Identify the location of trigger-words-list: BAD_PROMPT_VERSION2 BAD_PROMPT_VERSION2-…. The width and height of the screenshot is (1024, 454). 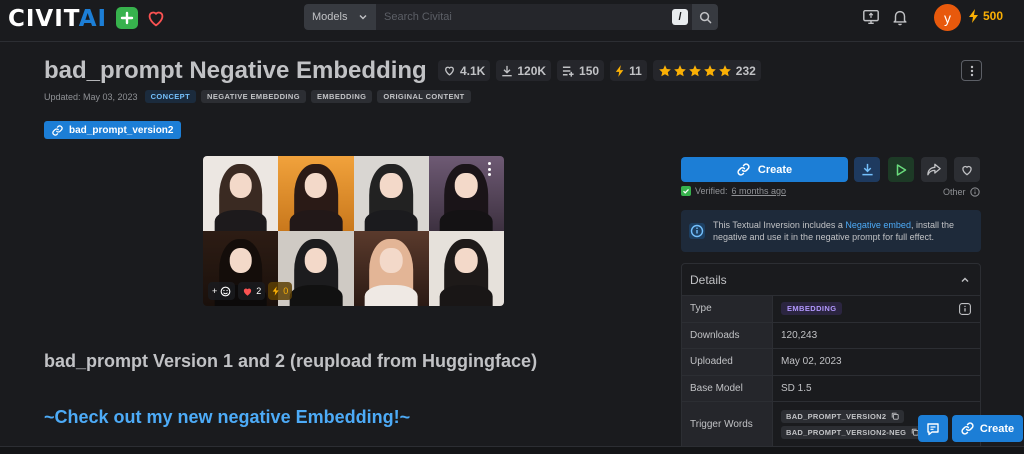
(853, 424).